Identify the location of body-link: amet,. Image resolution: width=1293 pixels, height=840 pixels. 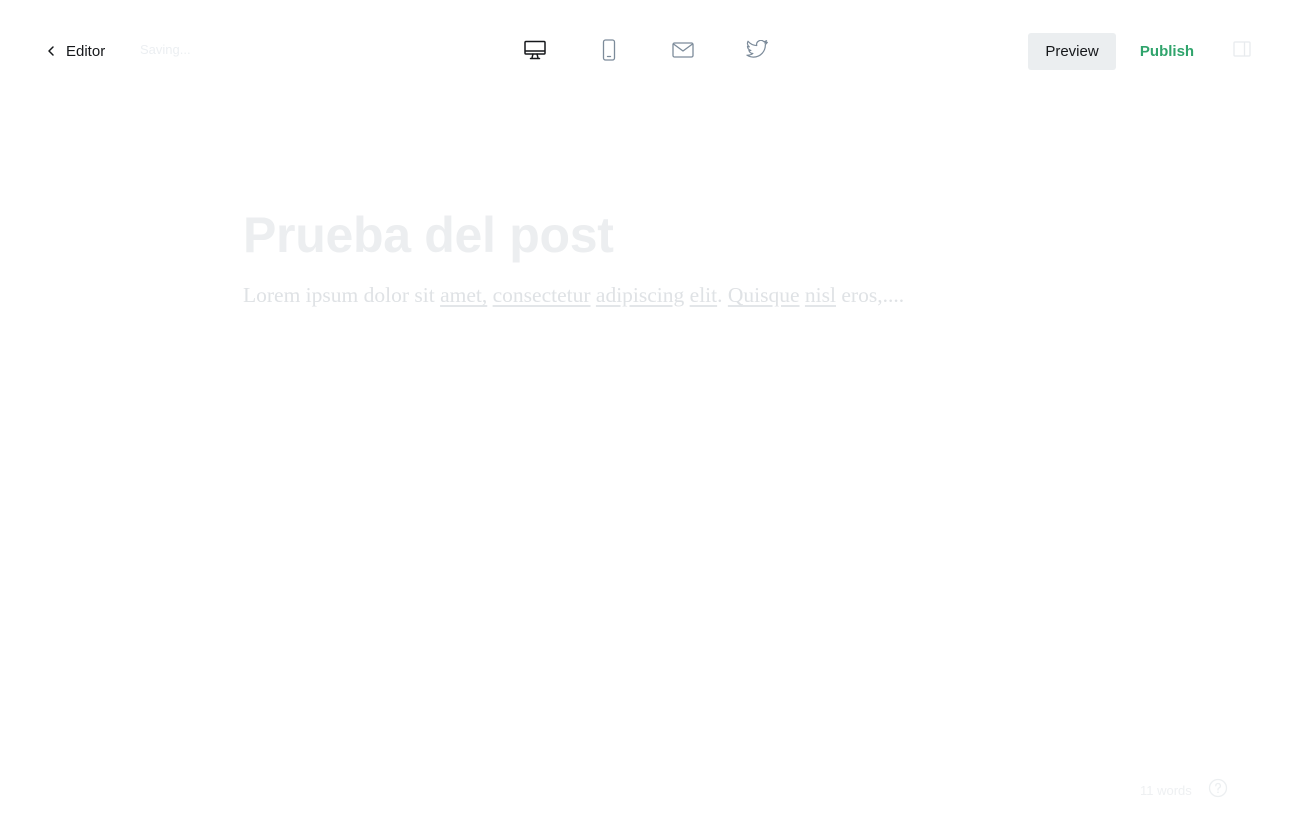
(463, 295).